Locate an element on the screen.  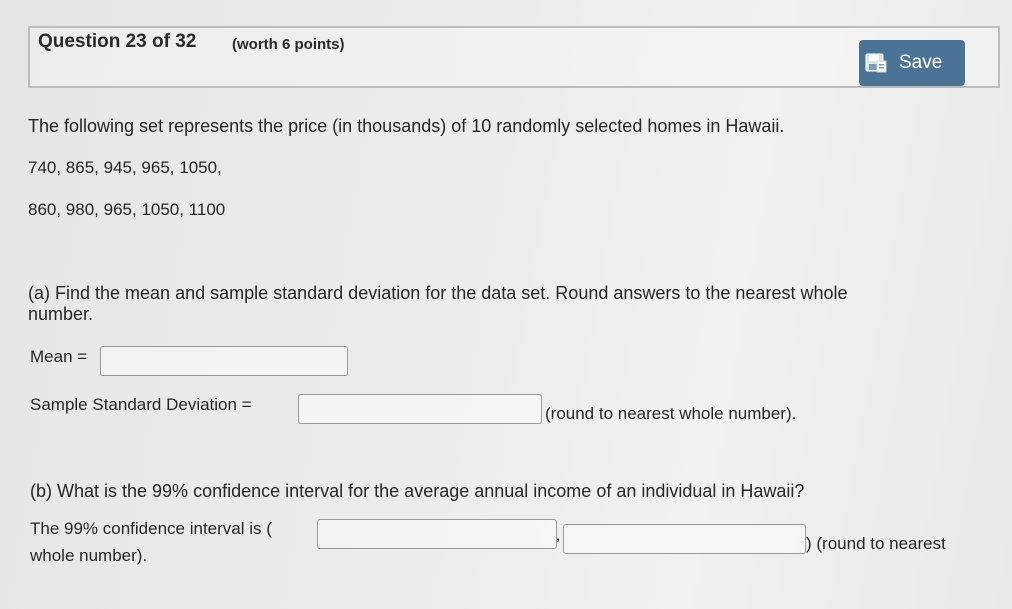
ci-label: The 99% confidence interval is ( is located at coordinates (151, 528).